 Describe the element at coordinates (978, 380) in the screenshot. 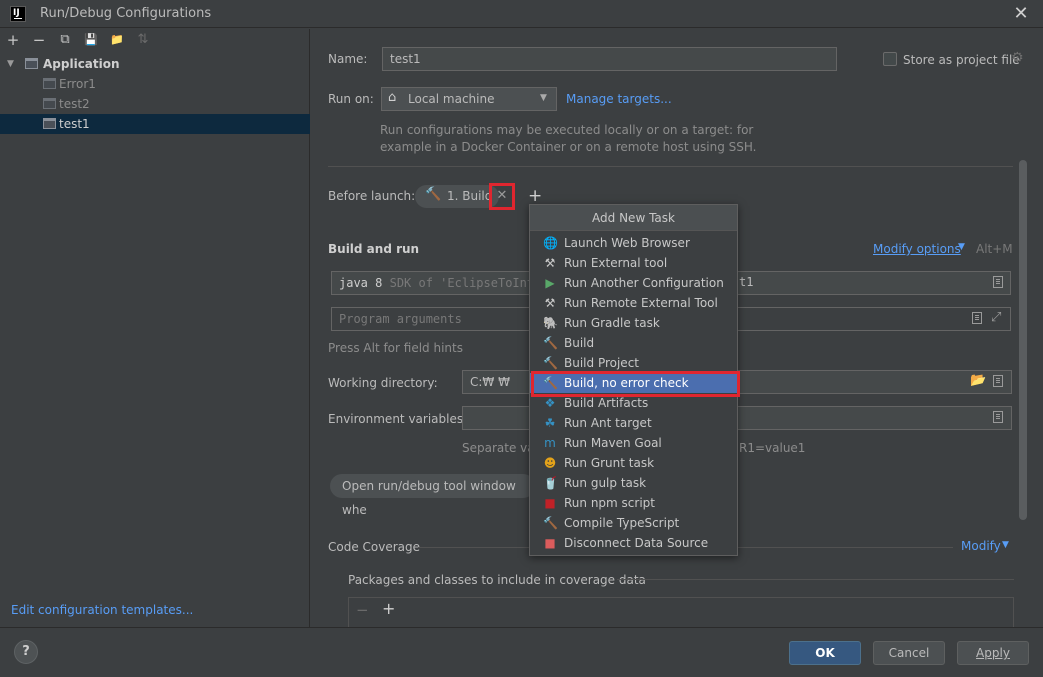

I see `folder-icon: 📂` at that location.